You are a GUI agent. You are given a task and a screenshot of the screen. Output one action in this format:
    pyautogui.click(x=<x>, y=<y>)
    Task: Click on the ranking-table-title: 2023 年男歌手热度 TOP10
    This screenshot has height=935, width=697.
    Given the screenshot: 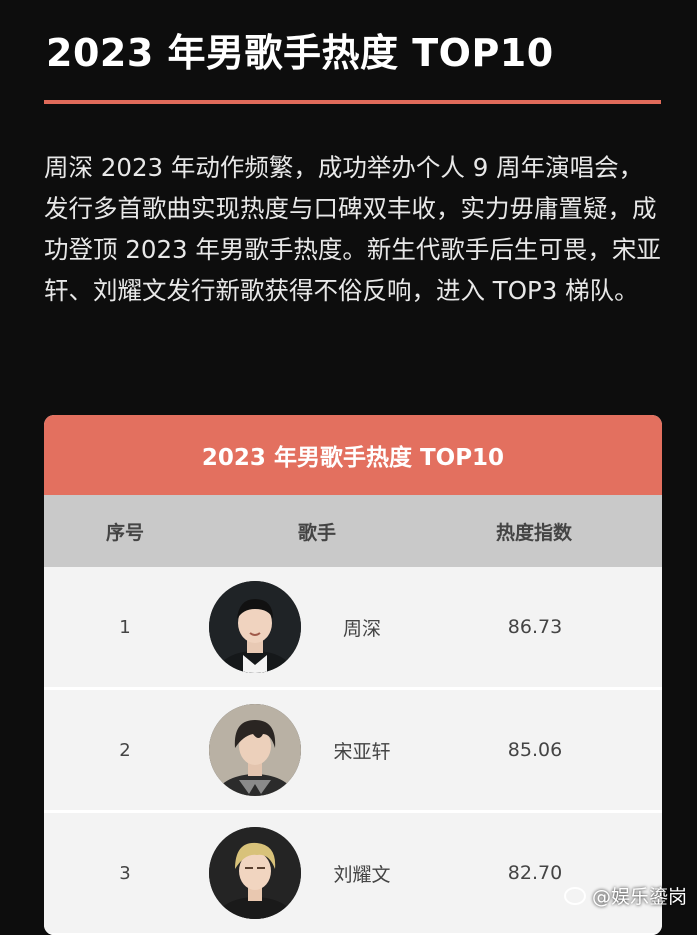 What is the action you would take?
    pyautogui.click(x=353, y=455)
    